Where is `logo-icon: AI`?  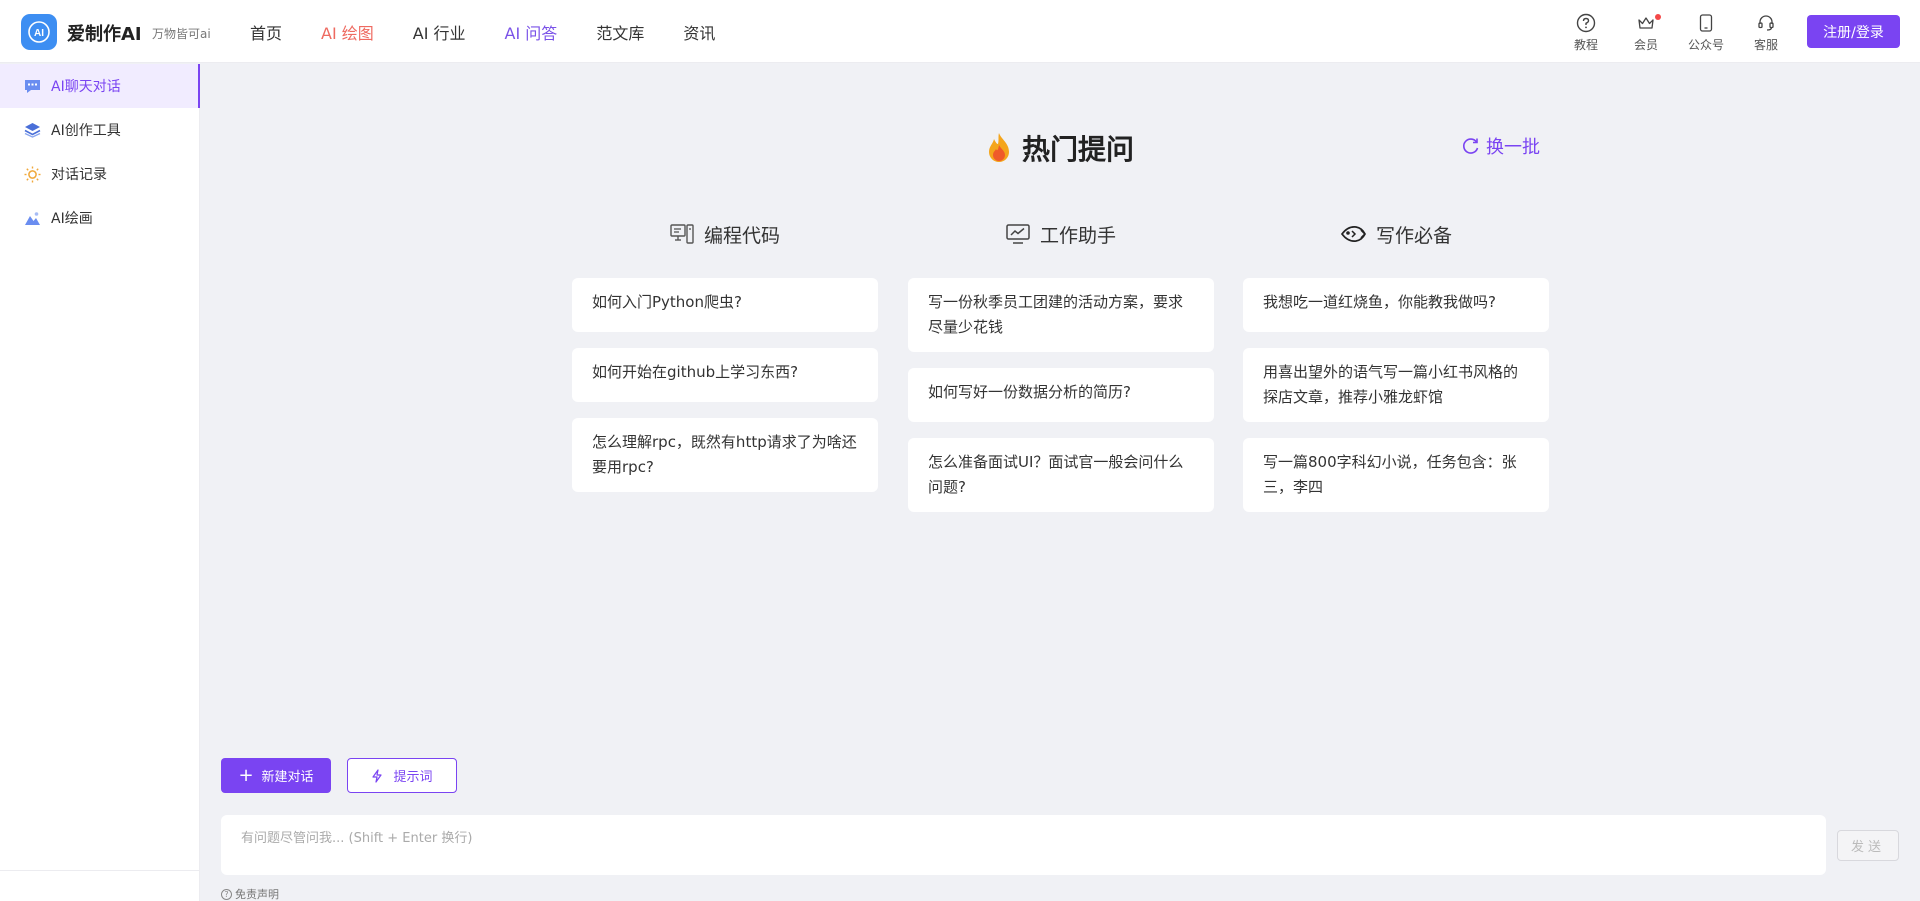
logo-icon: AI is located at coordinates (39, 32).